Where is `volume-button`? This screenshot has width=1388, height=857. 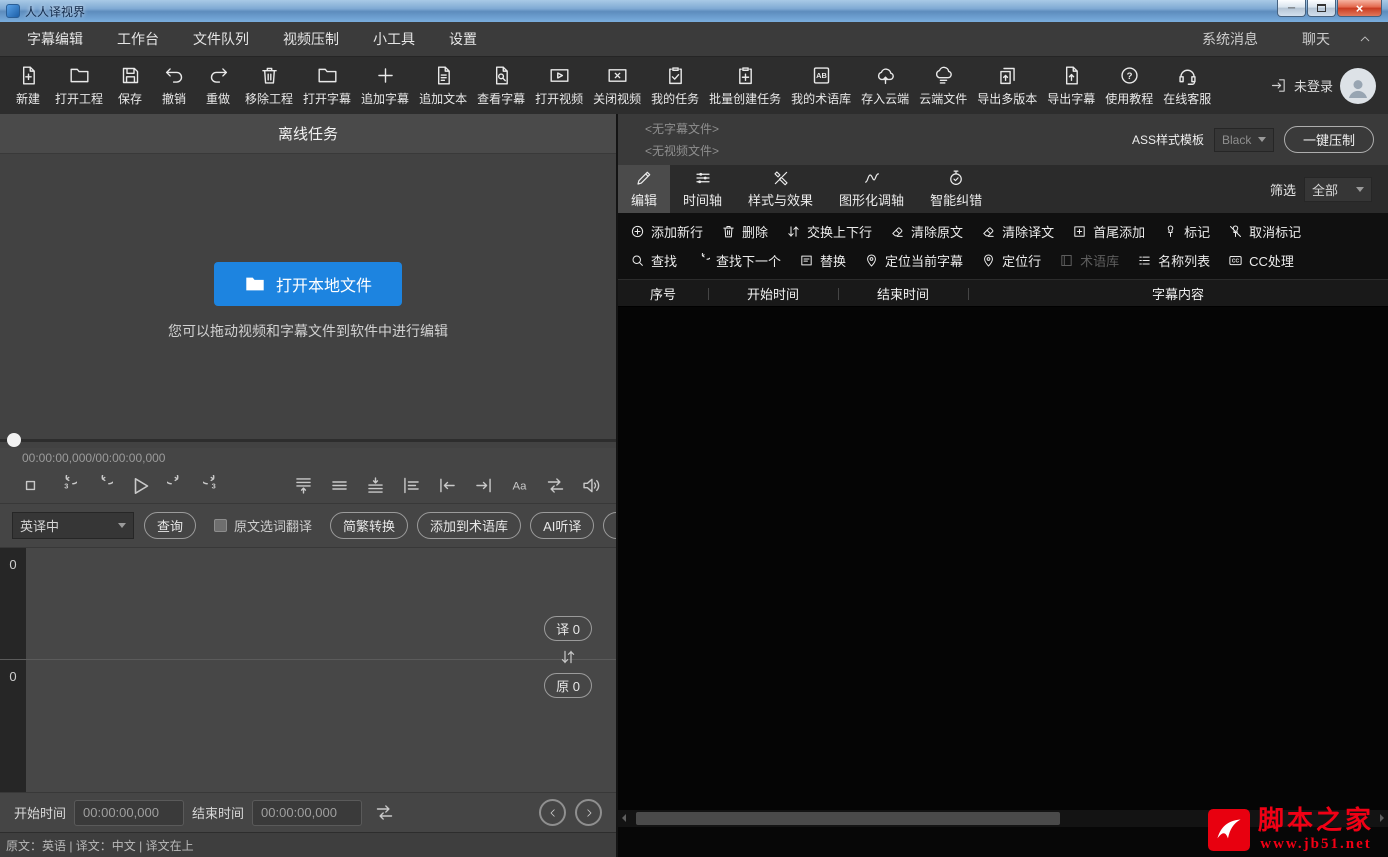
volume-button is located at coordinates (591, 485).